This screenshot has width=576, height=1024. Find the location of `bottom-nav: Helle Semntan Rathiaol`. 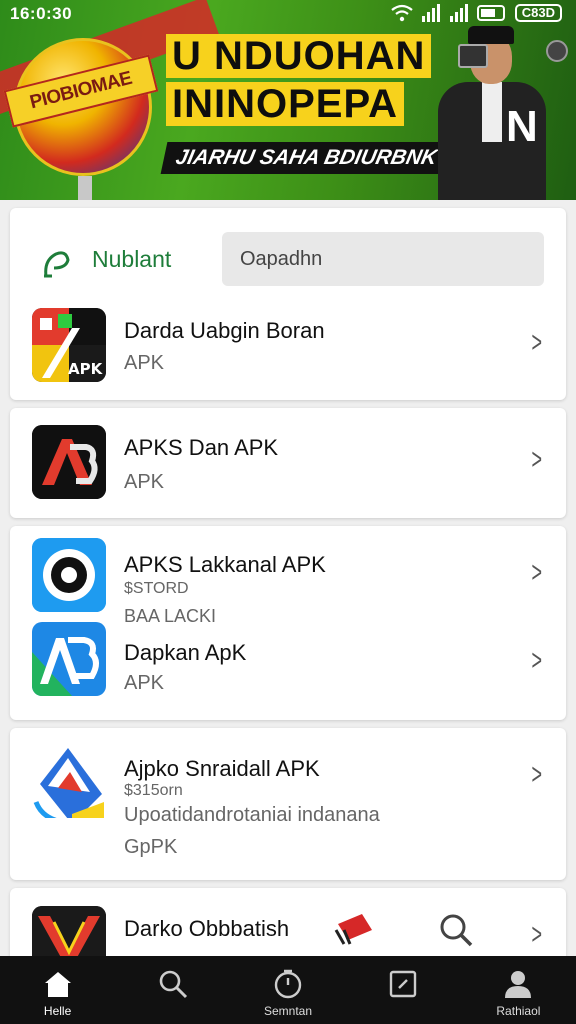

bottom-nav: Helle Semntan Rathiaol is located at coordinates (288, 990).